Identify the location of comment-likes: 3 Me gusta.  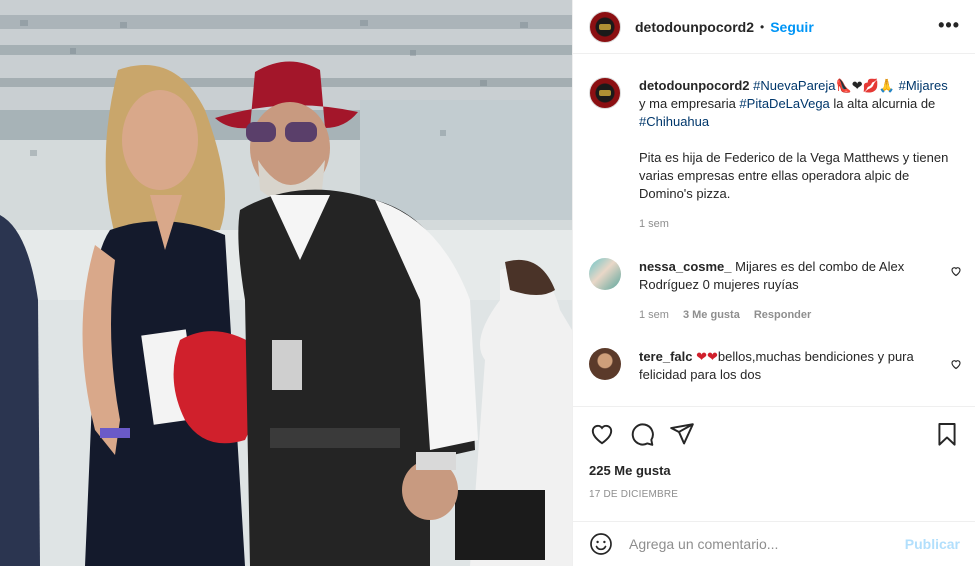
(711, 315).